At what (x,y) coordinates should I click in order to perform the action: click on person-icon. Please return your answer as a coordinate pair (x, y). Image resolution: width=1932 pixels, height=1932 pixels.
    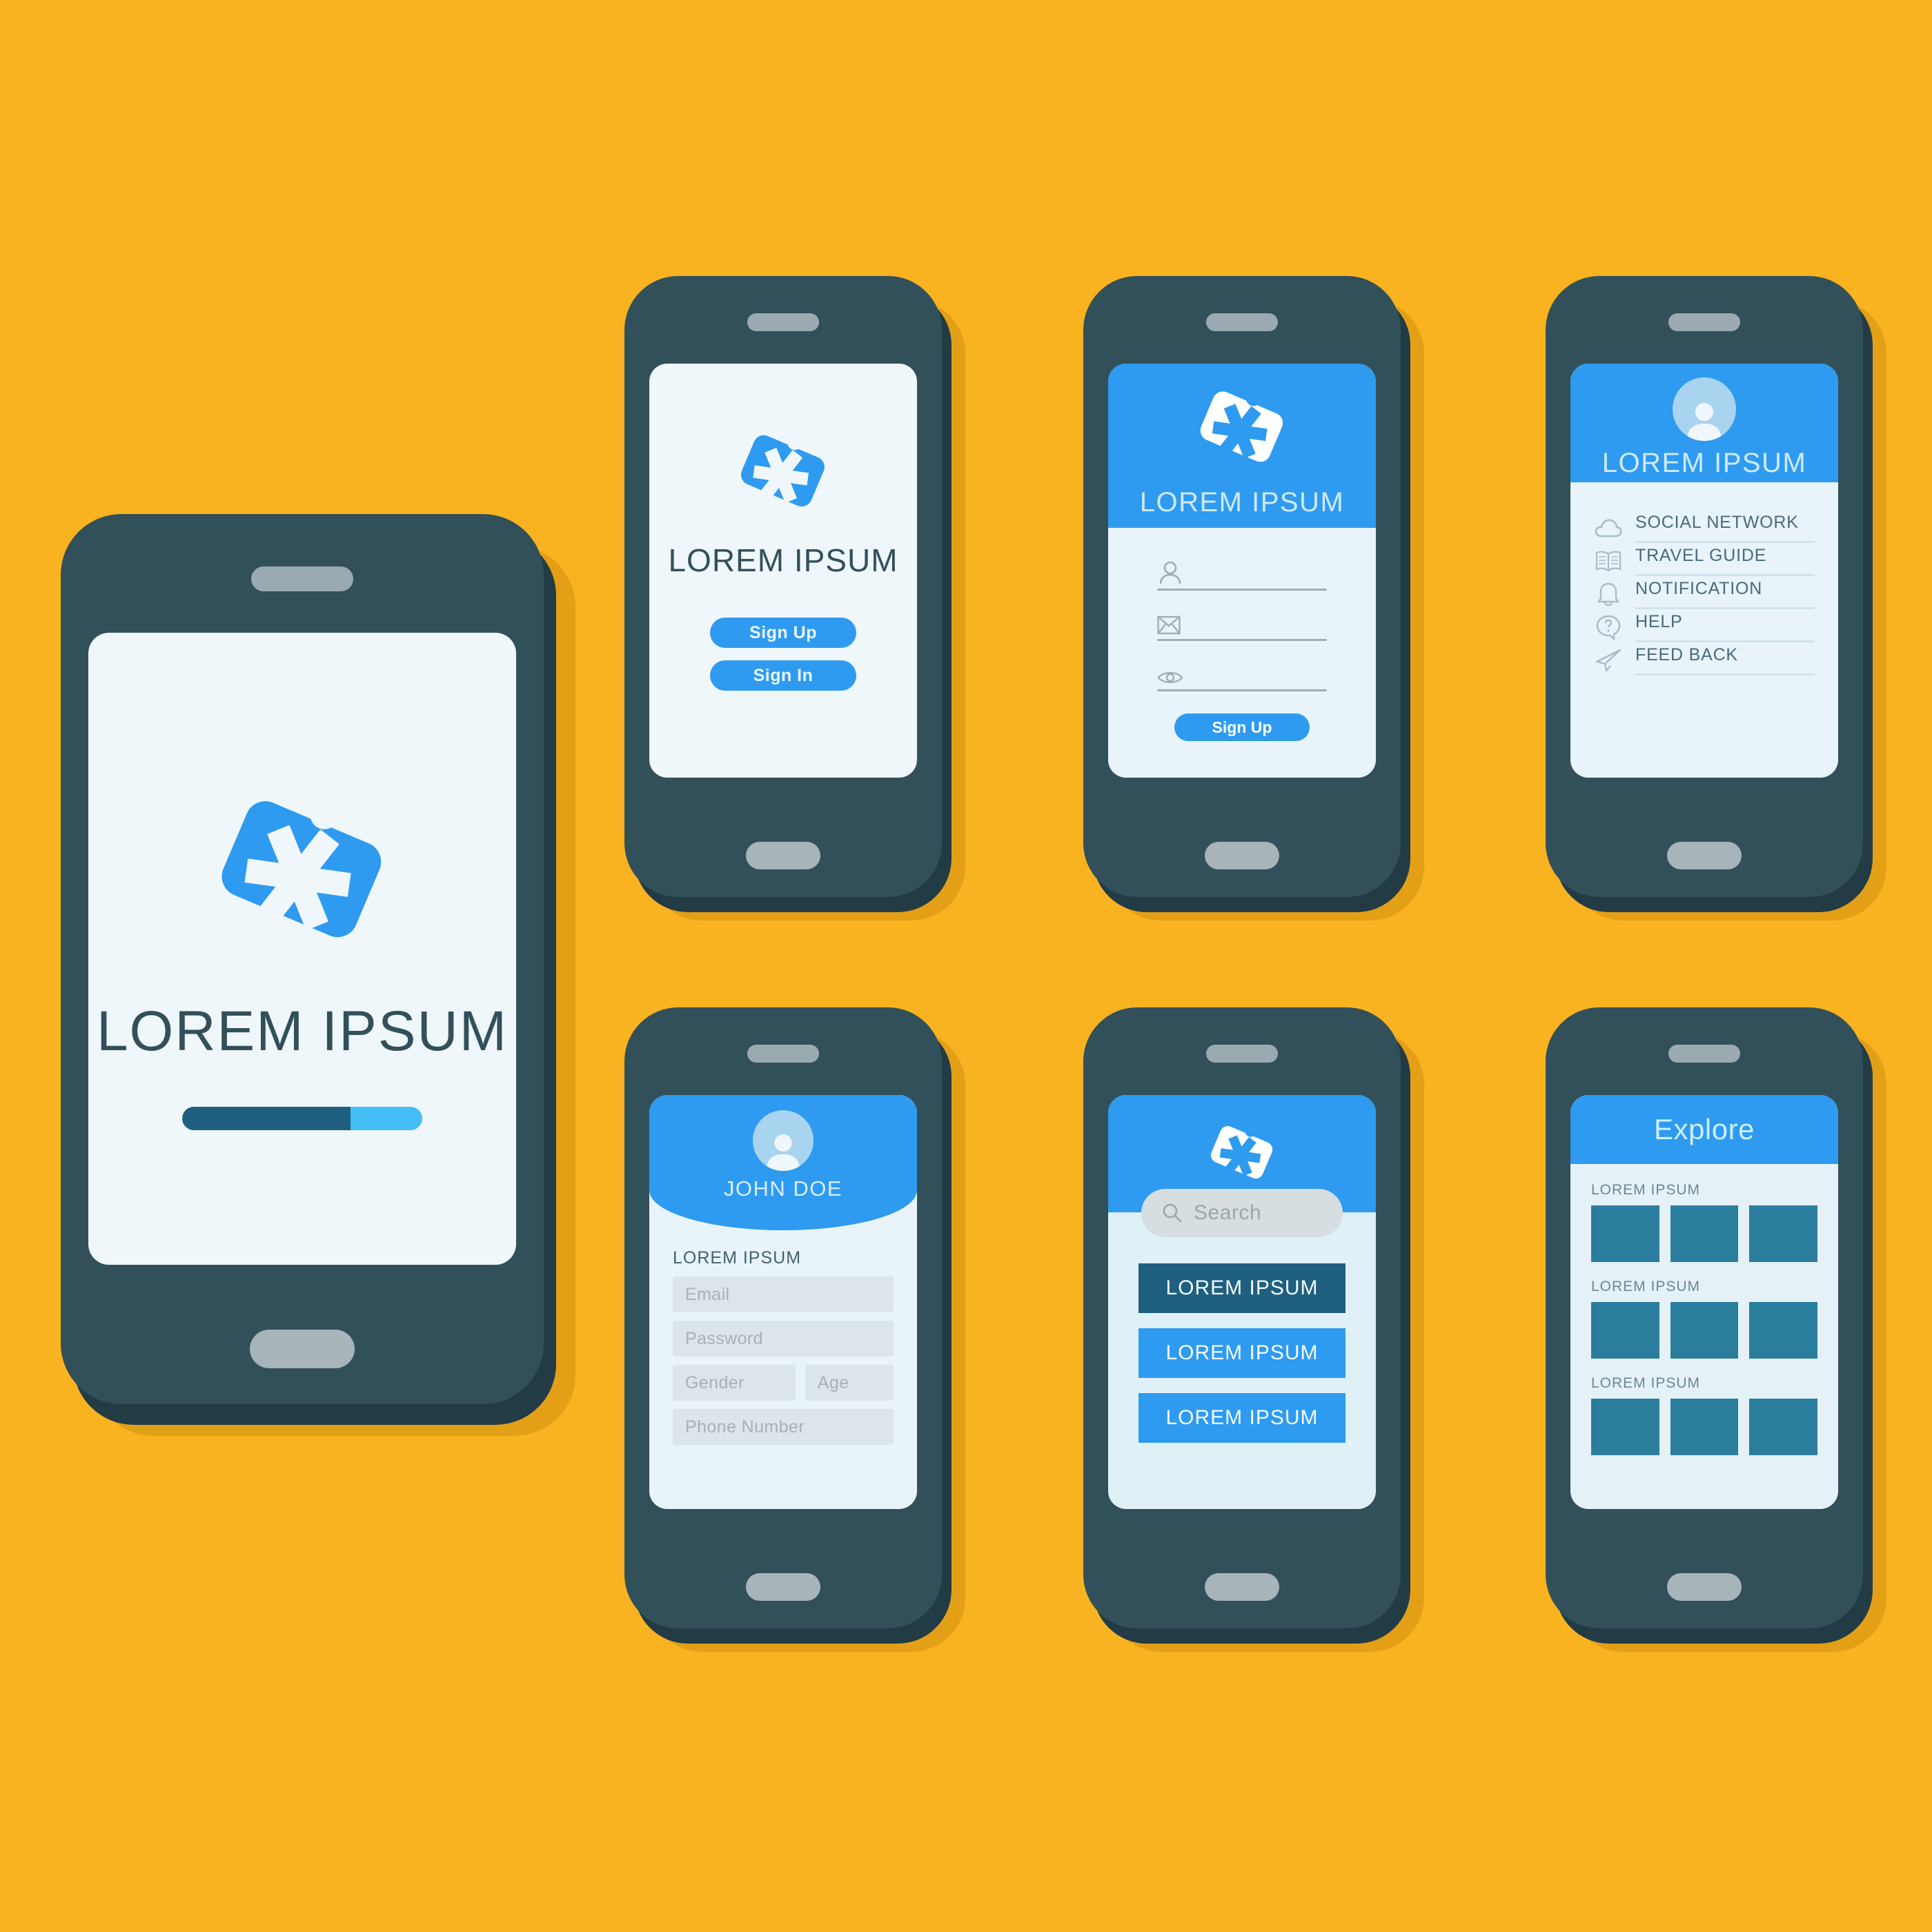
    Looking at the image, I should click on (1242, 570).